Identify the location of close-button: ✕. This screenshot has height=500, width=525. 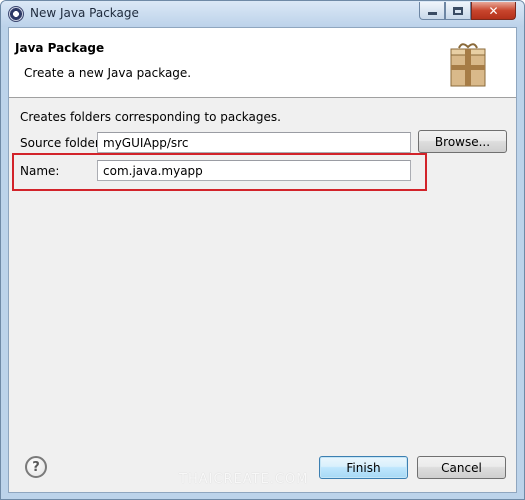
(493, 11).